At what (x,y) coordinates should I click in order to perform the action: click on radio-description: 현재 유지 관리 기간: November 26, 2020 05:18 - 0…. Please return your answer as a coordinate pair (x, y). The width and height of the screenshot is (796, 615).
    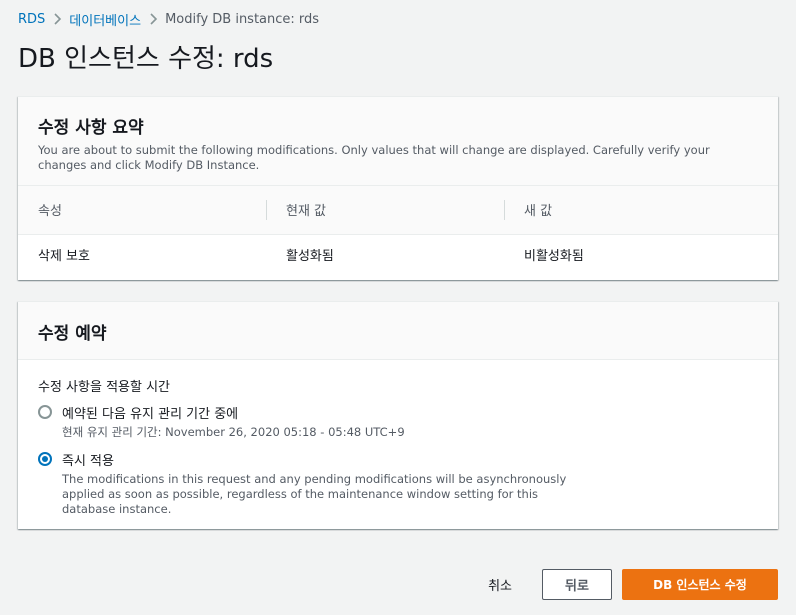
    Looking at the image, I should click on (233, 432).